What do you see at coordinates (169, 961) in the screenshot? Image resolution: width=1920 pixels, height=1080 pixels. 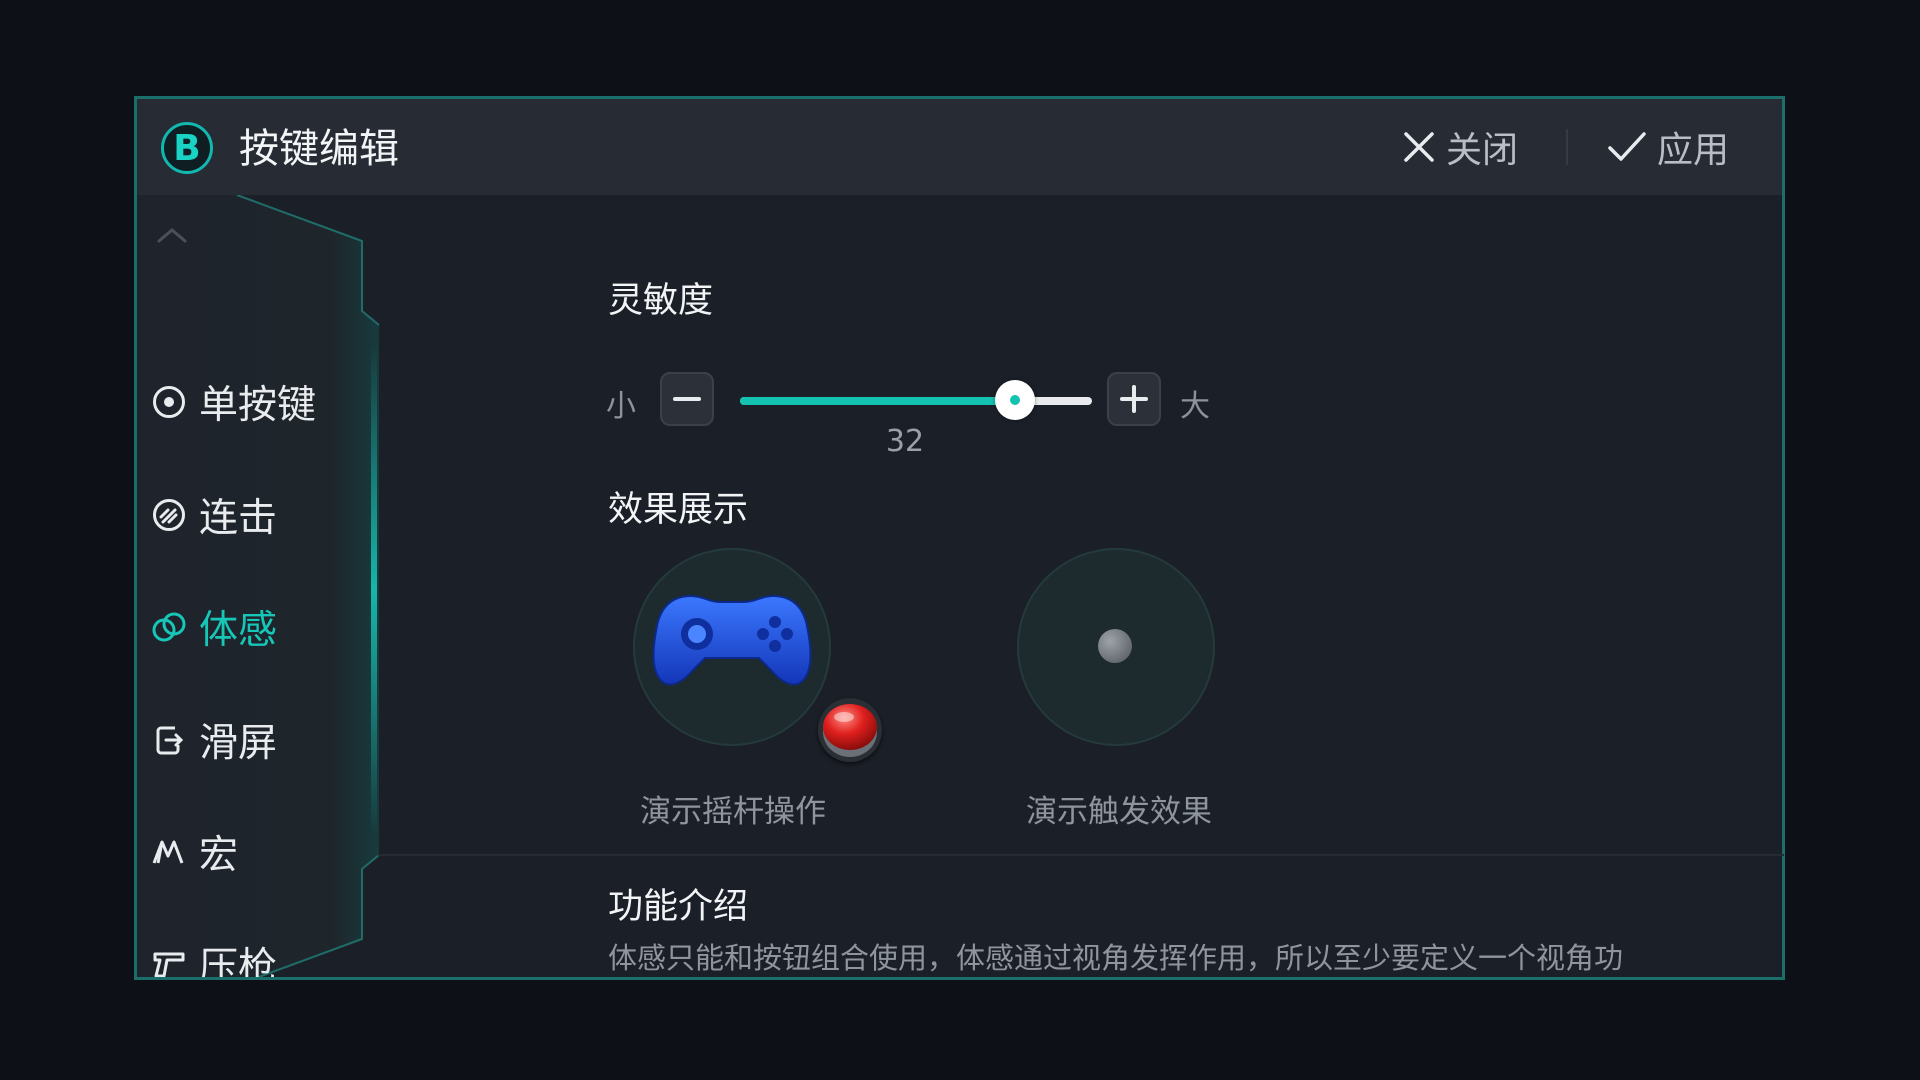 I see `gun-icon` at bounding box center [169, 961].